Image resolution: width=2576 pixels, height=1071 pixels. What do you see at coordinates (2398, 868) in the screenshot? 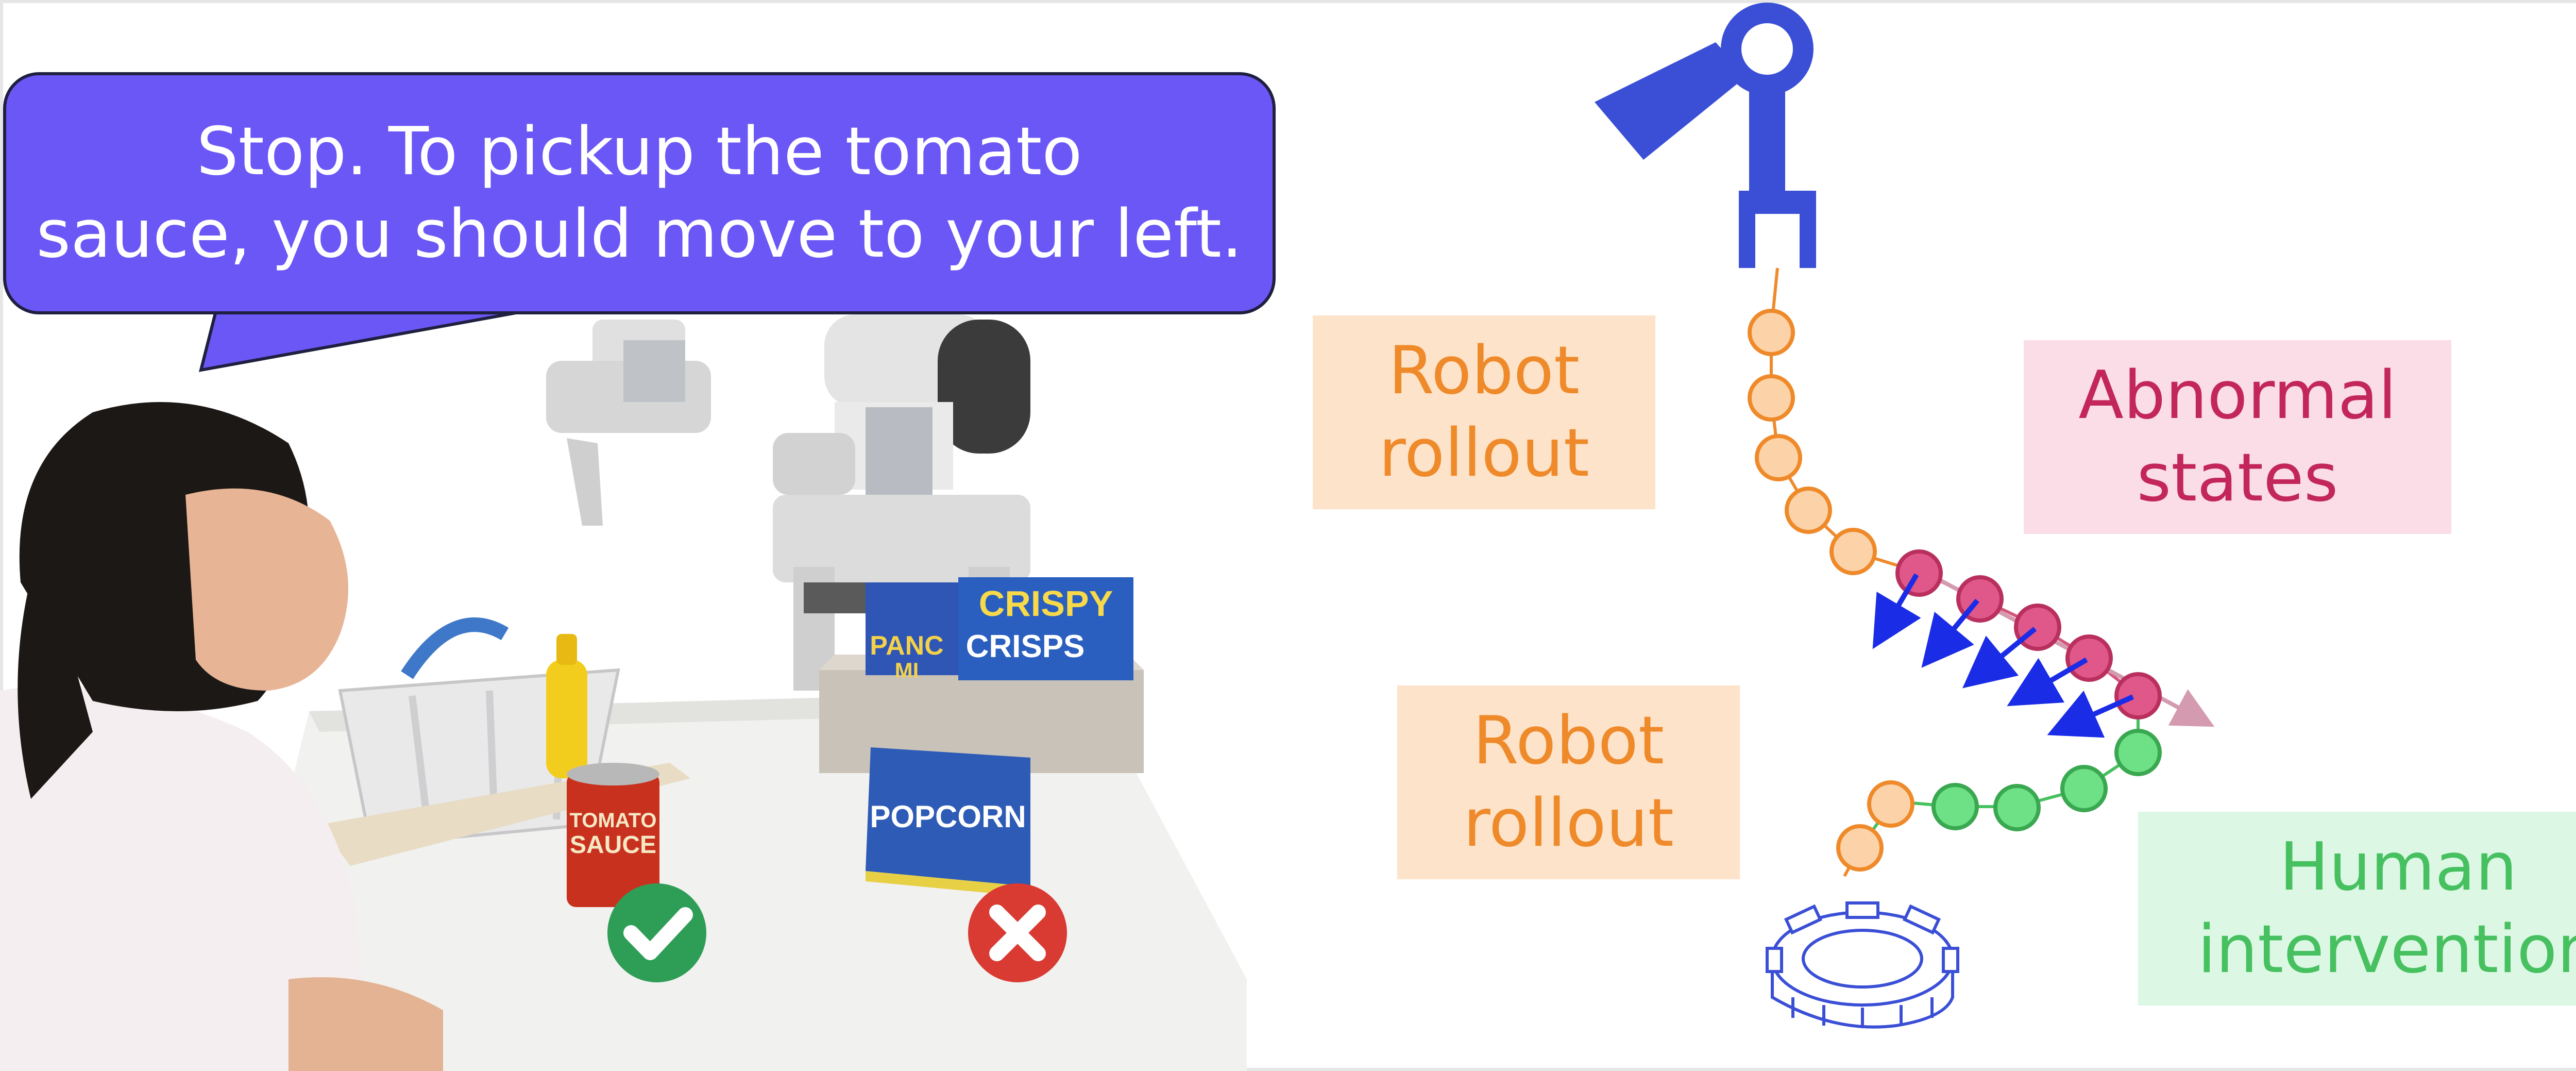
I see `label-line: Human` at bounding box center [2398, 868].